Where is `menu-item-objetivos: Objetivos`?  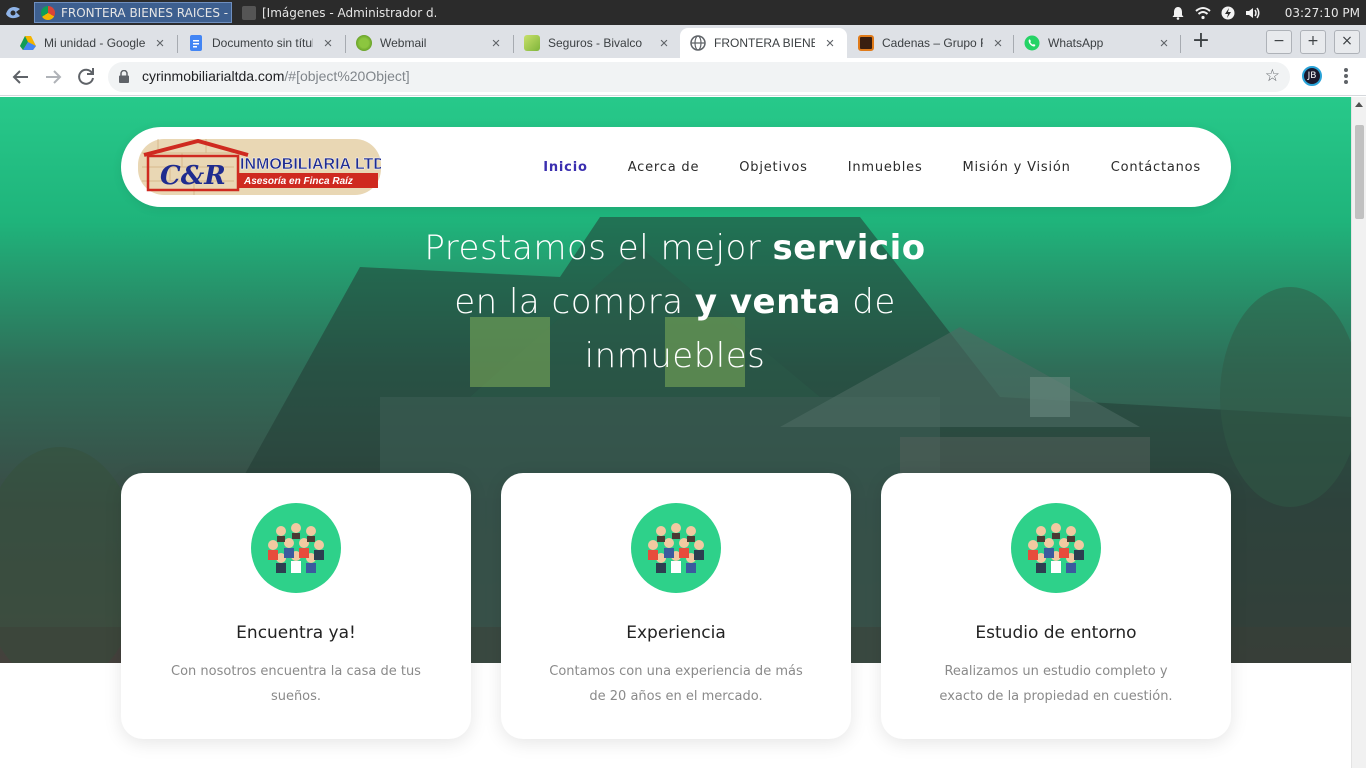 menu-item-objetivos: Objetivos is located at coordinates (773, 167).